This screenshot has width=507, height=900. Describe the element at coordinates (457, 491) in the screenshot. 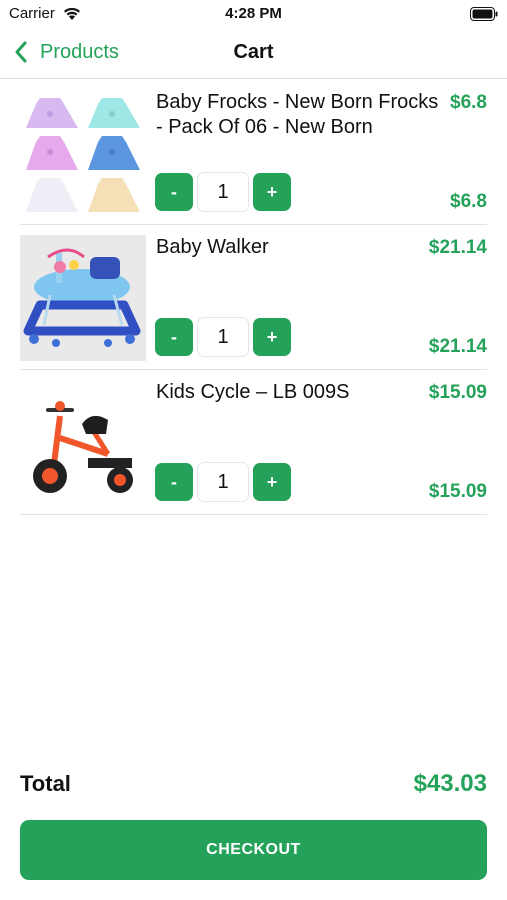

I see `item-line-total: $15.09` at that location.